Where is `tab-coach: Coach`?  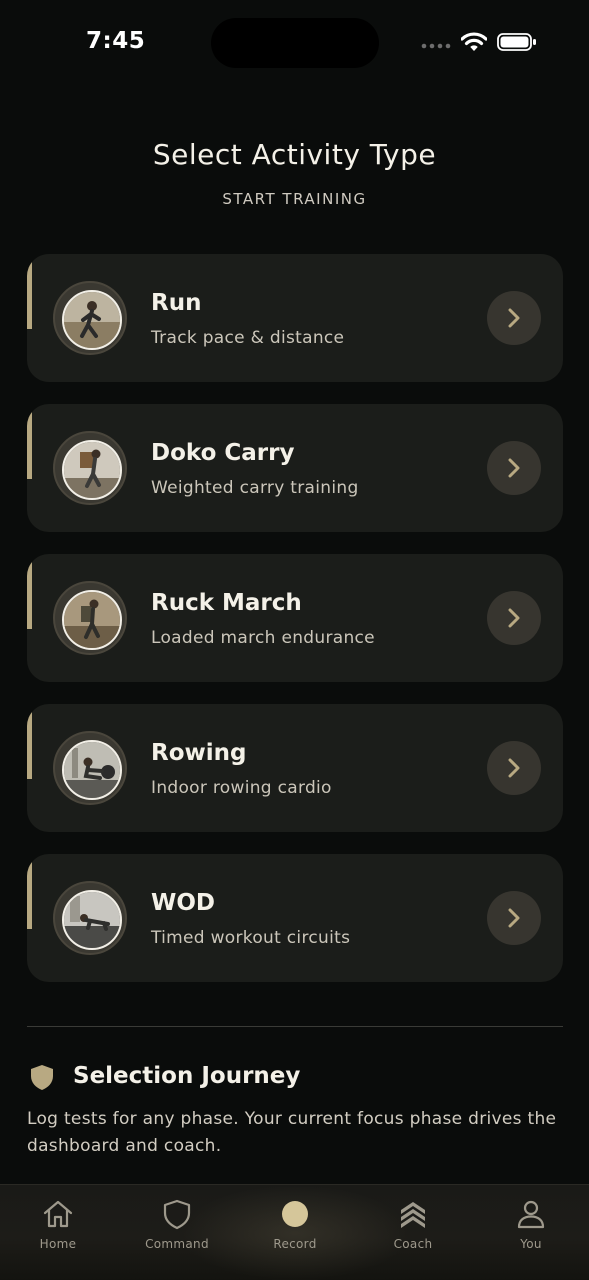 tab-coach: Coach is located at coordinates (413, 1224).